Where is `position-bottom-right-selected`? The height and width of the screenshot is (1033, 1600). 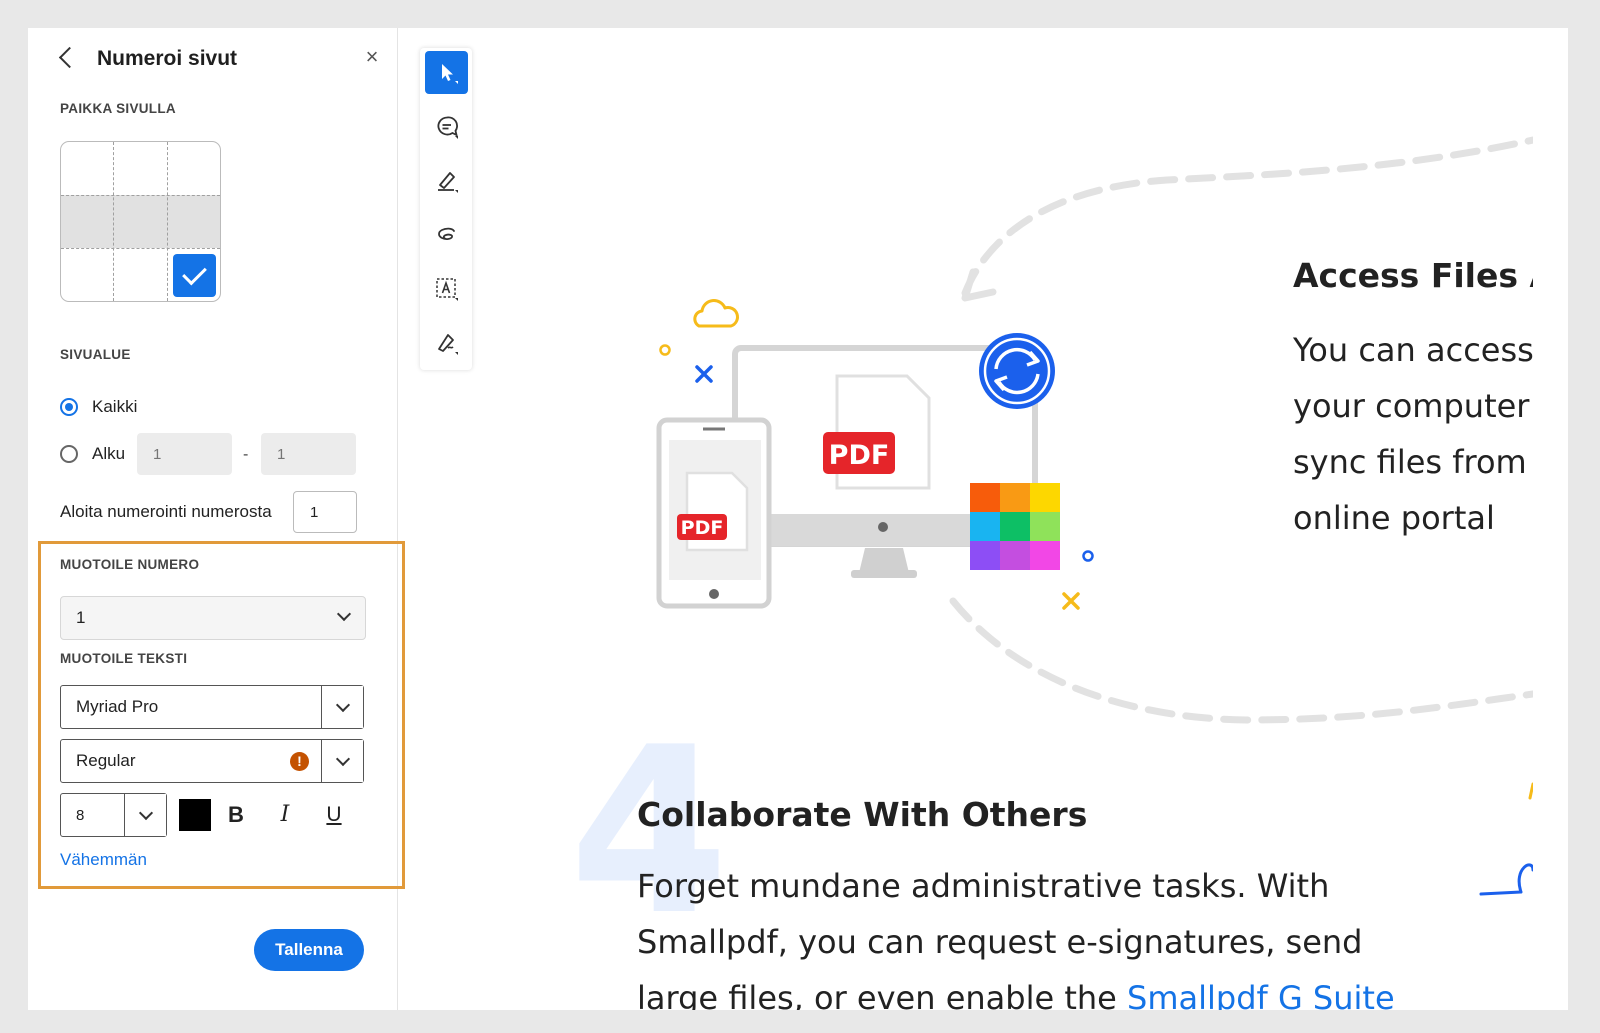
position-bottom-right-selected is located at coordinates (194, 275).